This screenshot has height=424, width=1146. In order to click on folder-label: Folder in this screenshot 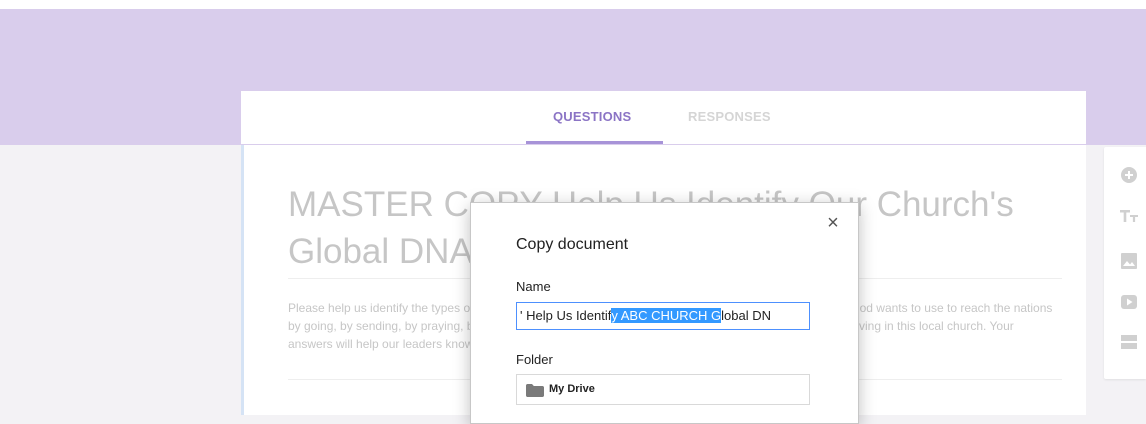, I will do `click(534, 359)`.